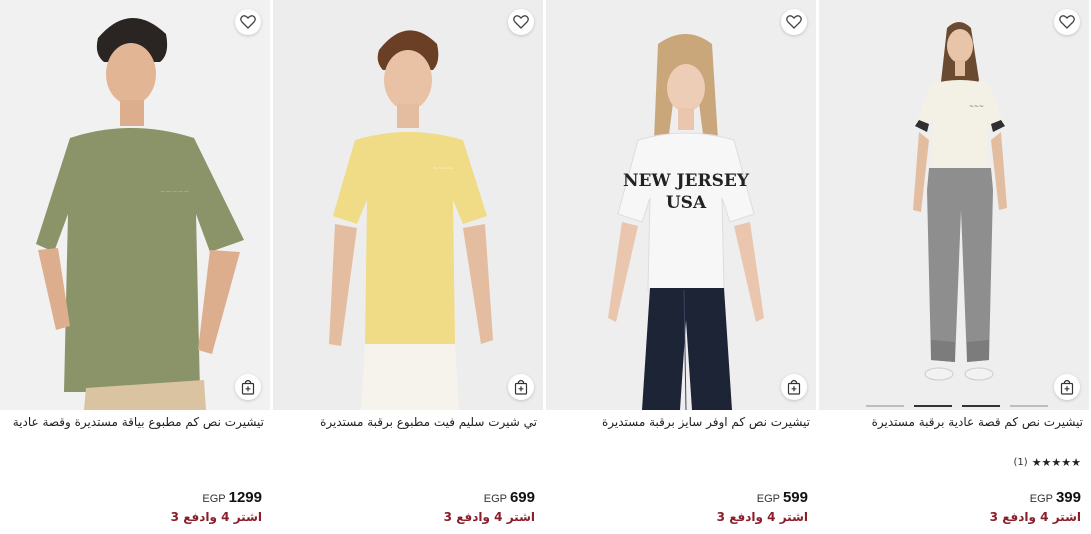 The image size is (1091, 534). Describe the element at coordinates (957, 406) in the screenshot. I see `image-carousel-indicator` at that location.